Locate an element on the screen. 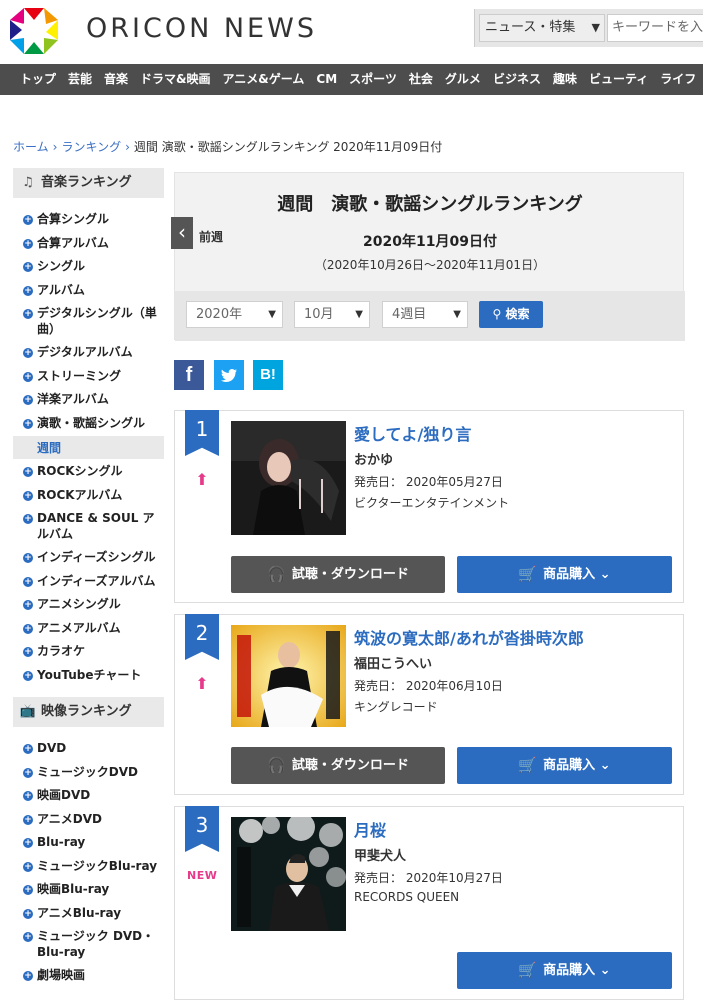  song-title-link: 愛してよ/独り言 is located at coordinates (412, 433).